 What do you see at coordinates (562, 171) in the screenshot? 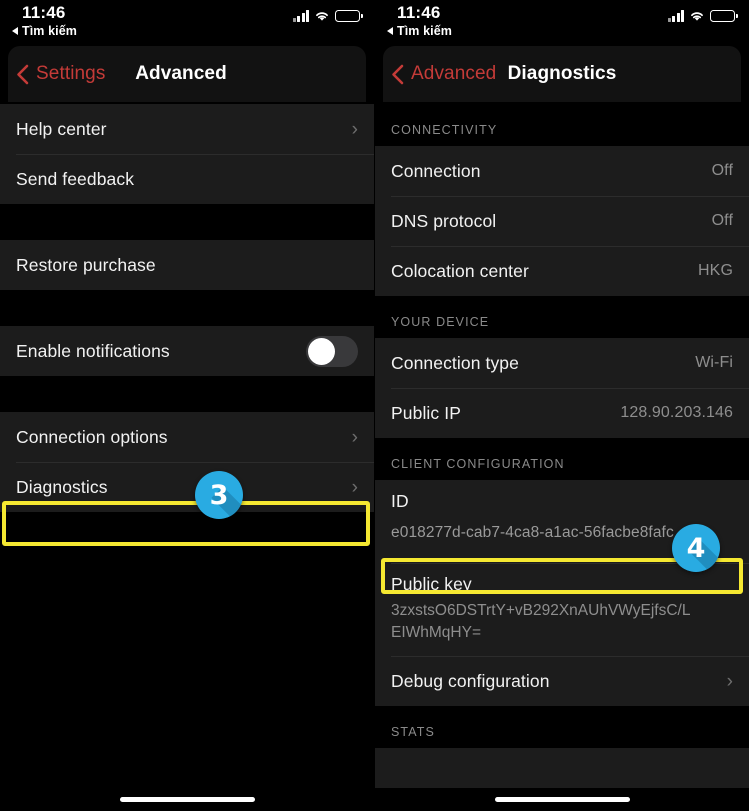
I see `row-connection: Connection Off` at bounding box center [562, 171].